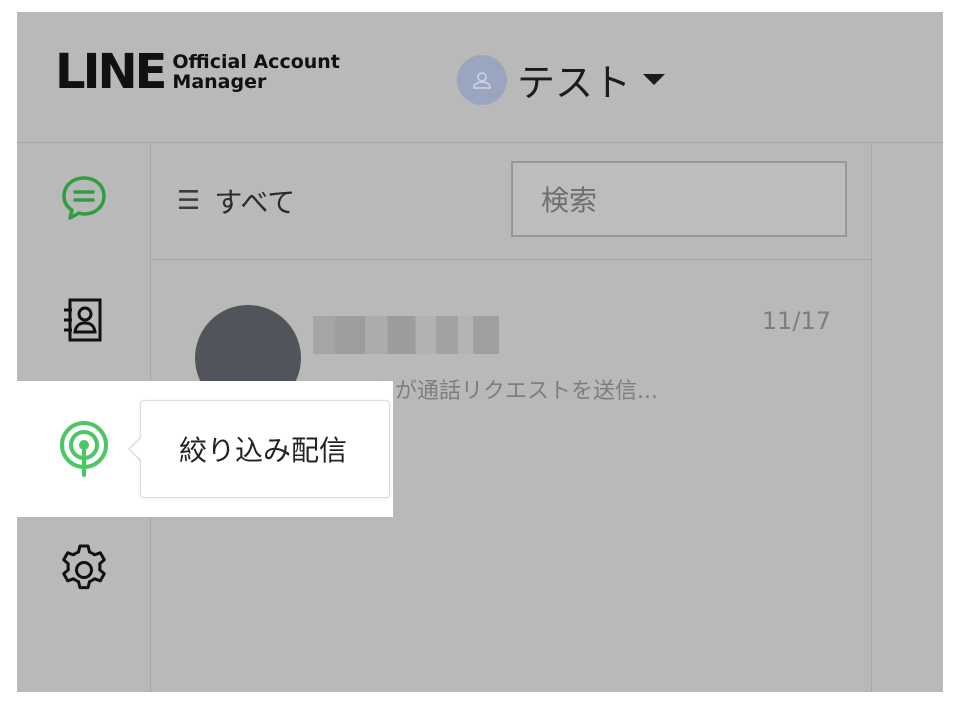  I want to click on sidebar-item-contacts, so click(83, 320).